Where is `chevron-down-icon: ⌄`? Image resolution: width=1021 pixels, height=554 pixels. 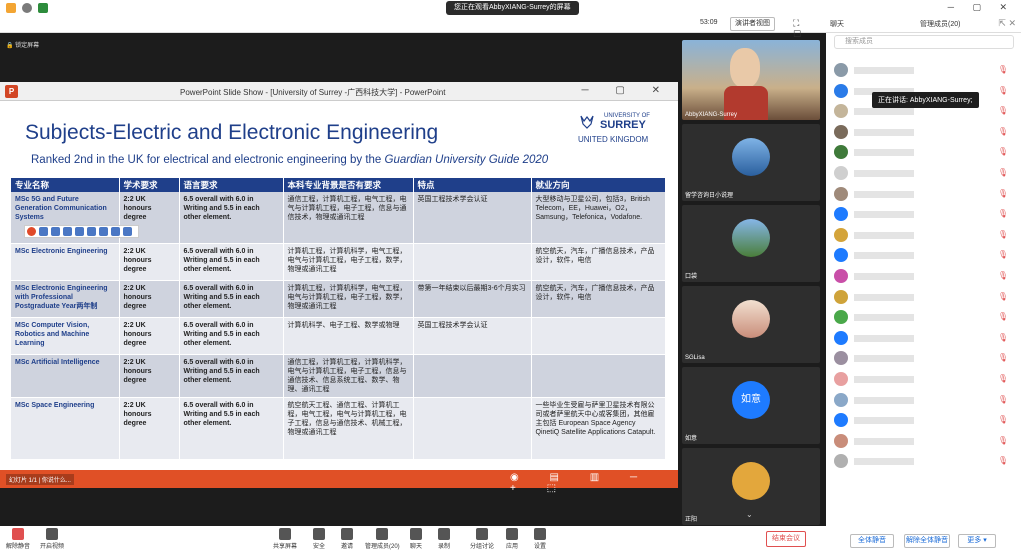 chevron-down-icon: ⌄ is located at coordinates (749, 514).